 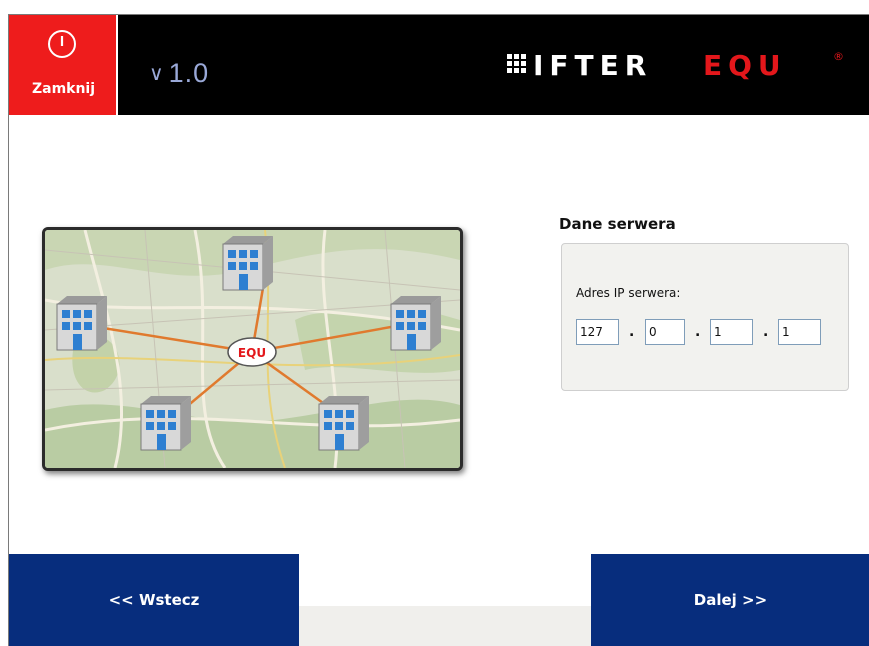 I want to click on ip-octet-1-input, so click(x=597, y=332).